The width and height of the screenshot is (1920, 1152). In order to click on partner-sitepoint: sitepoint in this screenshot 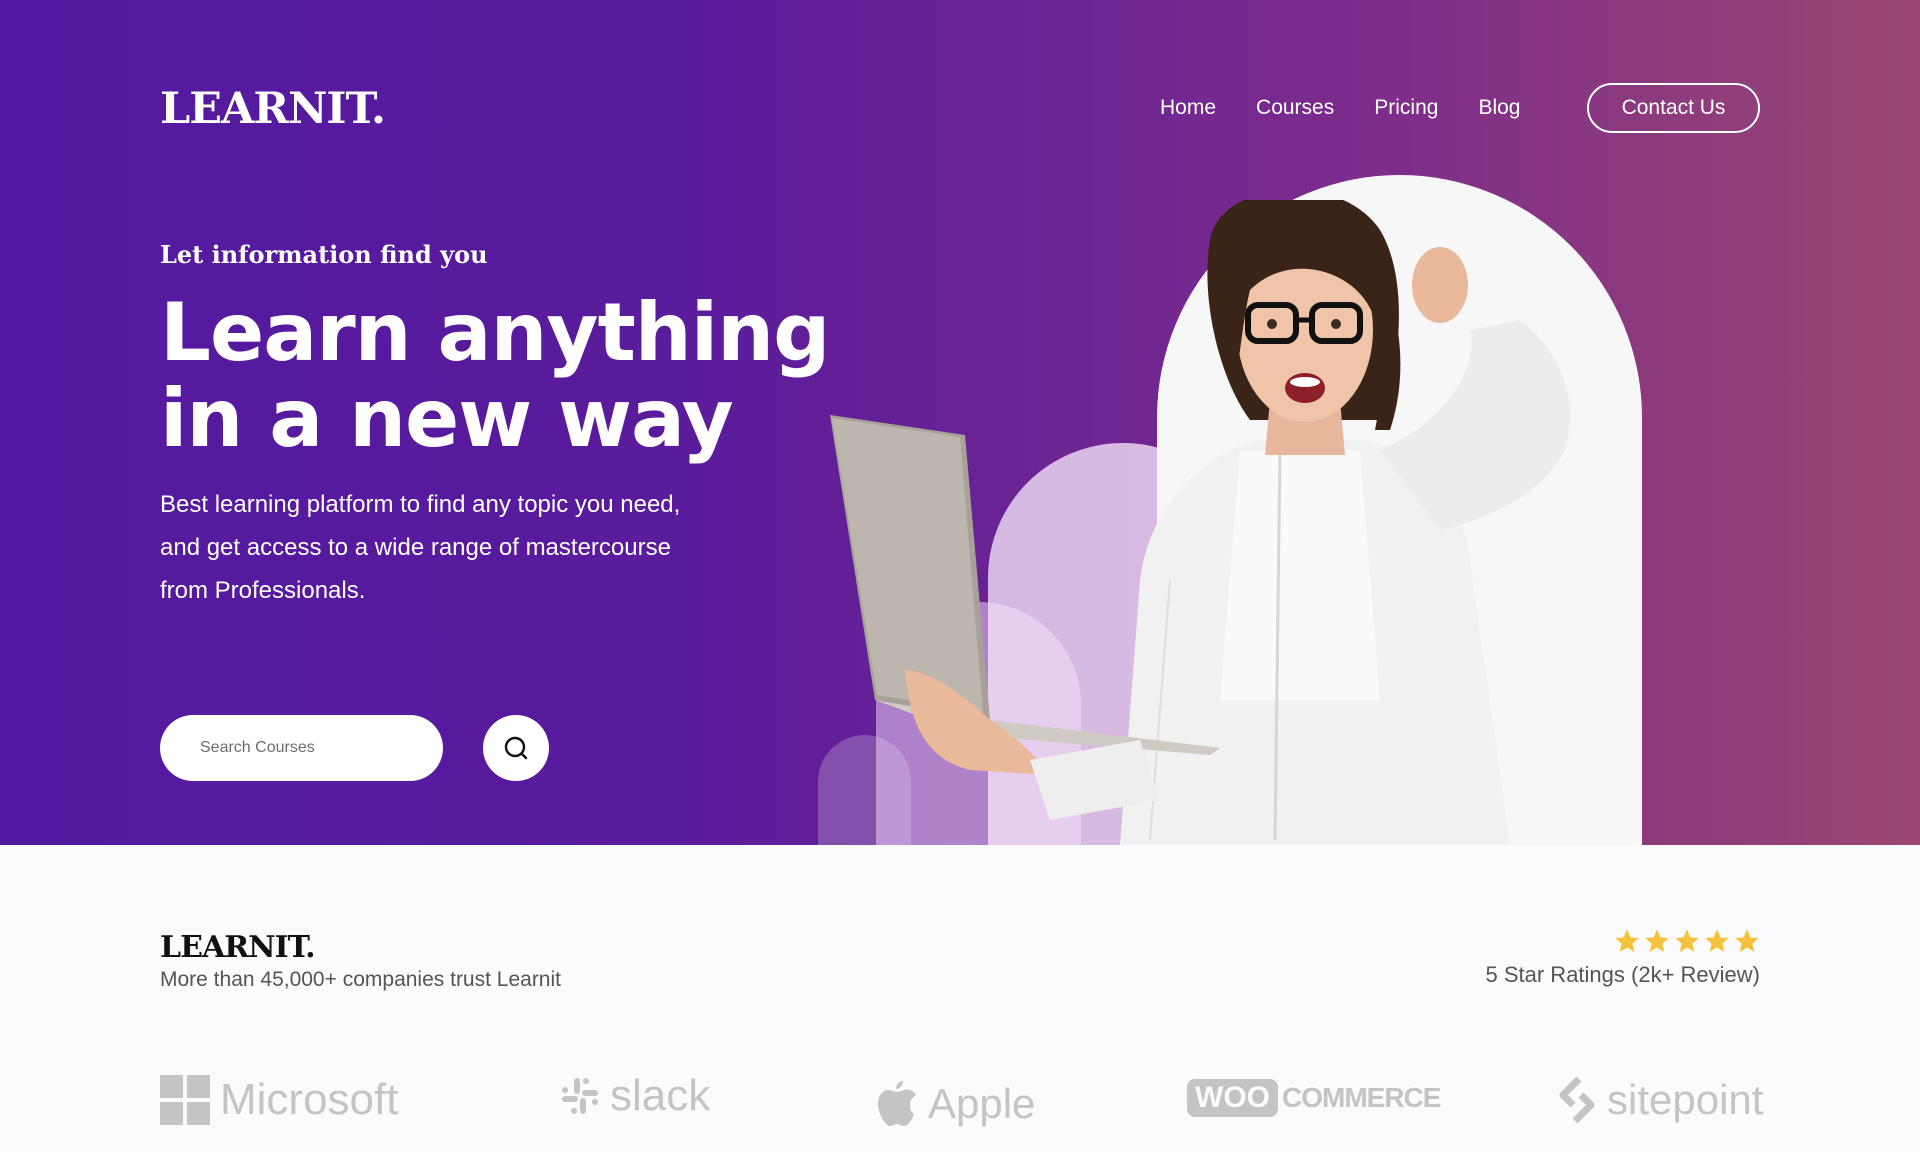, I will do `click(1660, 1100)`.